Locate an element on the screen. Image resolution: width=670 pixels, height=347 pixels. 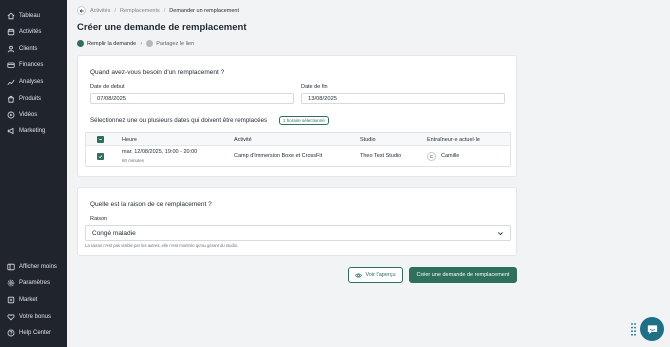
preview-button: Voir l'aperçu is located at coordinates (375, 275).